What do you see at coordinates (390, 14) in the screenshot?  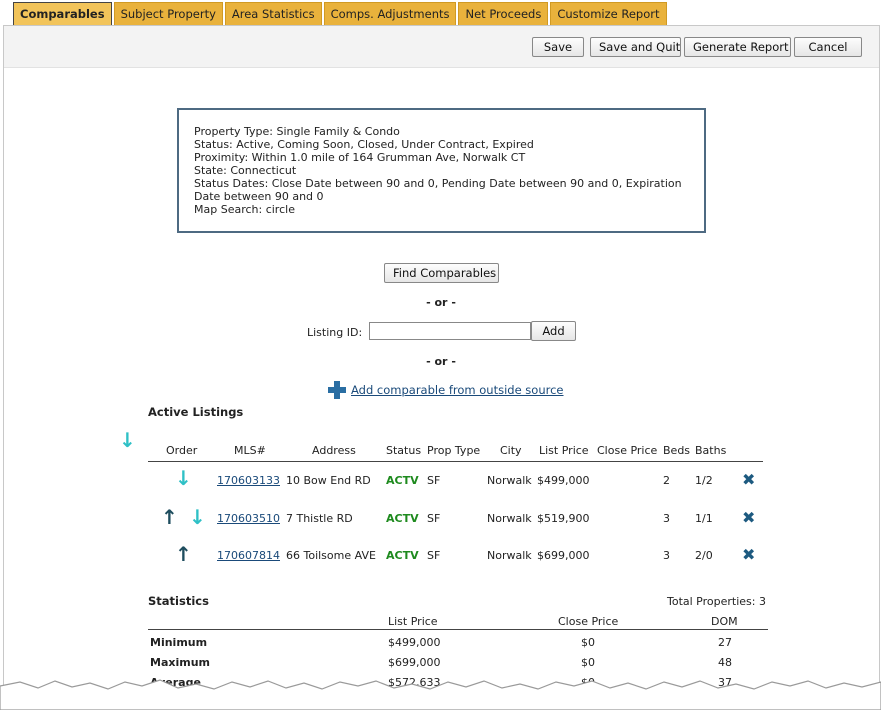 I see `tab-comps-adjustments: Comps. Adjustments` at bounding box center [390, 14].